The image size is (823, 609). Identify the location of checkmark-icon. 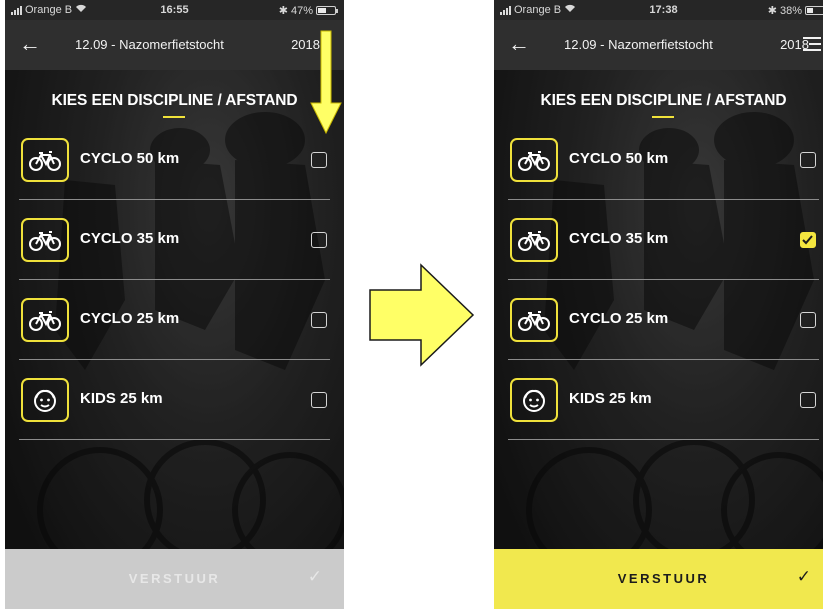
(807, 240).